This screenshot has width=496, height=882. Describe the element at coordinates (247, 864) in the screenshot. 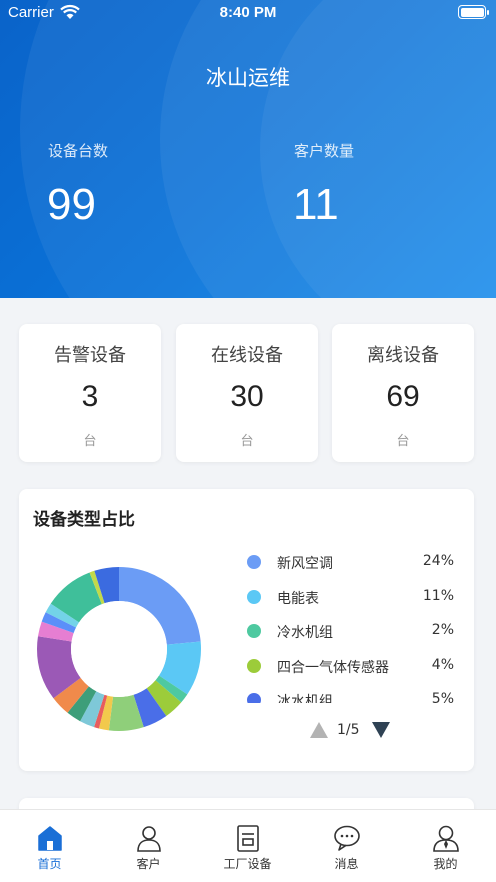

I see `tab-label: 工厂设备` at that location.